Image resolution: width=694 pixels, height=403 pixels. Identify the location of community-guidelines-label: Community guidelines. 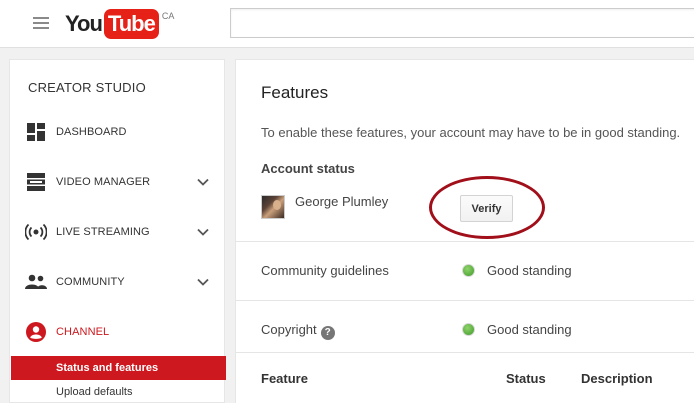
(325, 270).